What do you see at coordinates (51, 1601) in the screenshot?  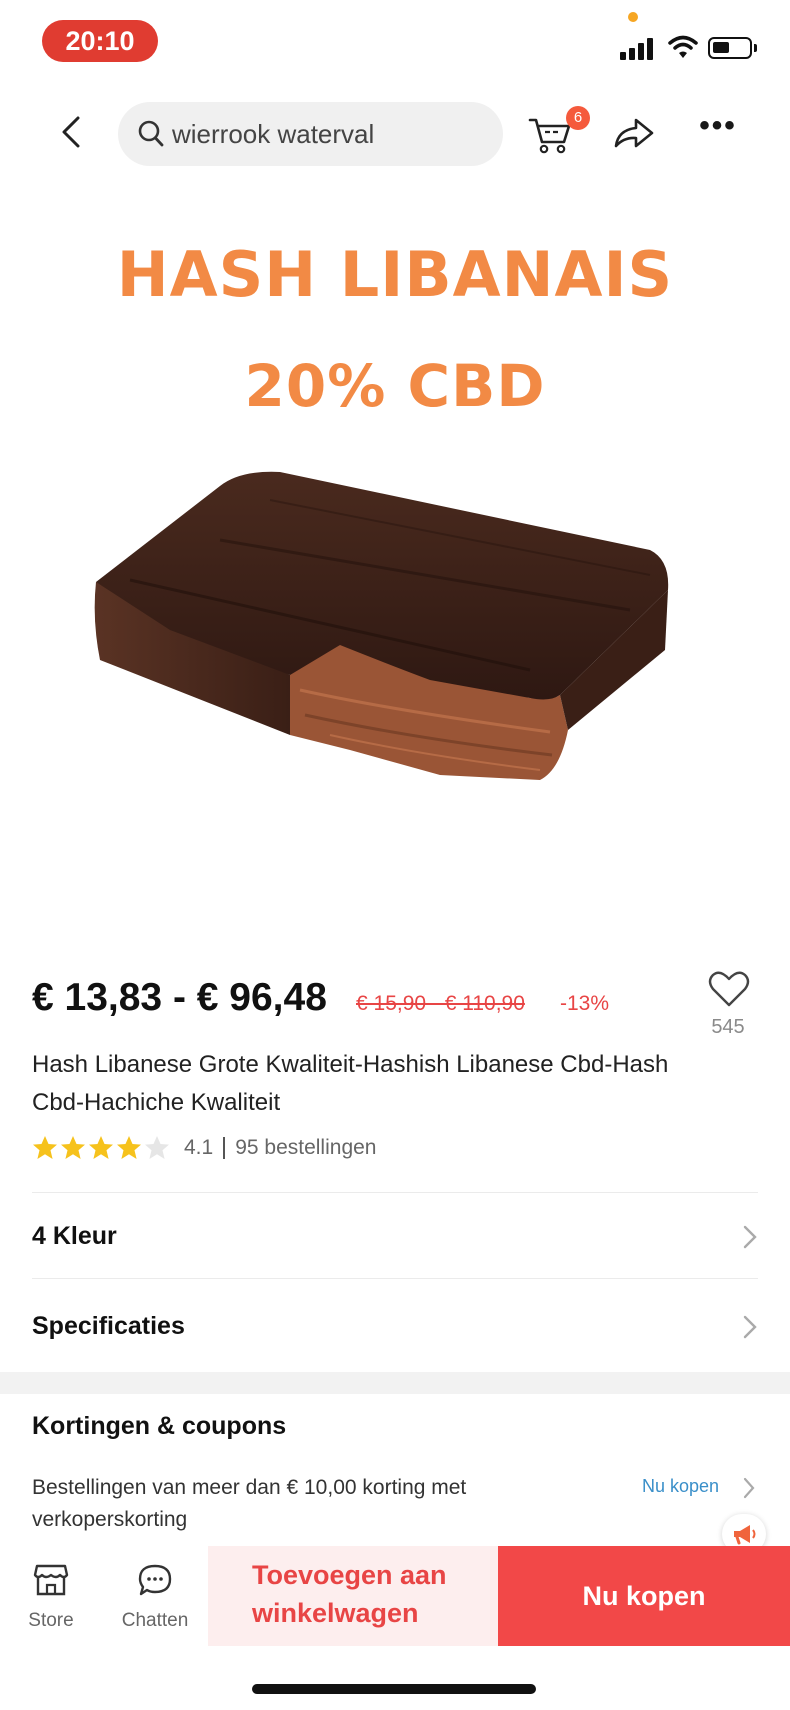 I see `store-button: Store` at bounding box center [51, 1601].